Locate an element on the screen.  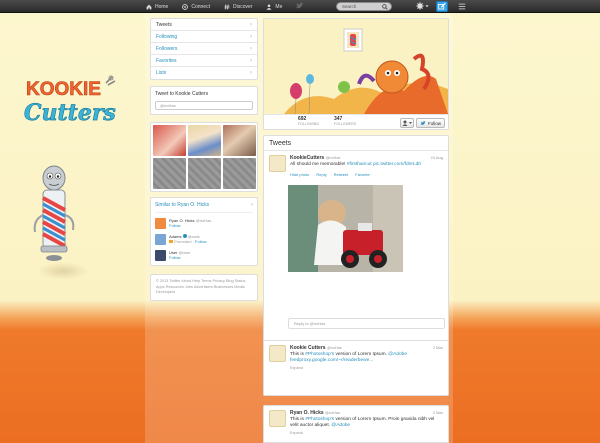
sidebar-item-tweets: Tweets › is located at coordinates (204, 25).